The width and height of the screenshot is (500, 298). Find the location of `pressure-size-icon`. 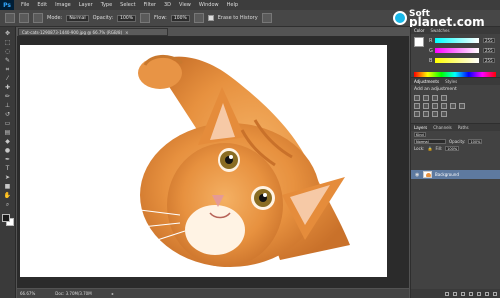

pressure-size-icon is located at coordinates (266, 18).